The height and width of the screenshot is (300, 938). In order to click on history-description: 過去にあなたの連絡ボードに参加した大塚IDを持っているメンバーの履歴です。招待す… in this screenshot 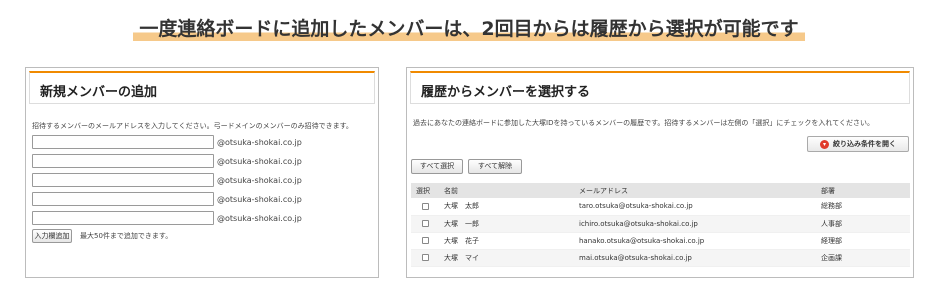, I will do `click(643, 123)`.